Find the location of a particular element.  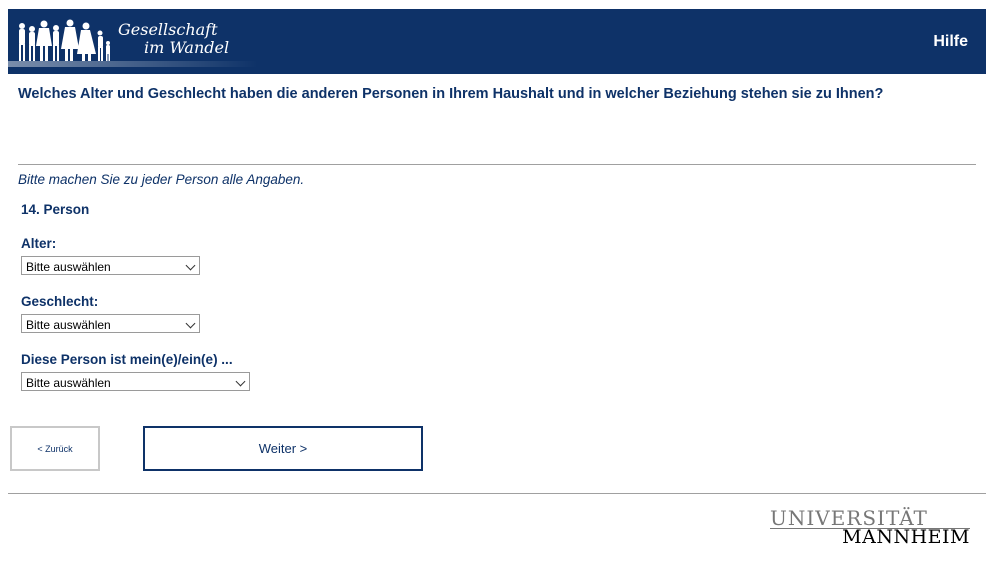

gender-label: Geschlecht: is located at coordinates (60, 301).